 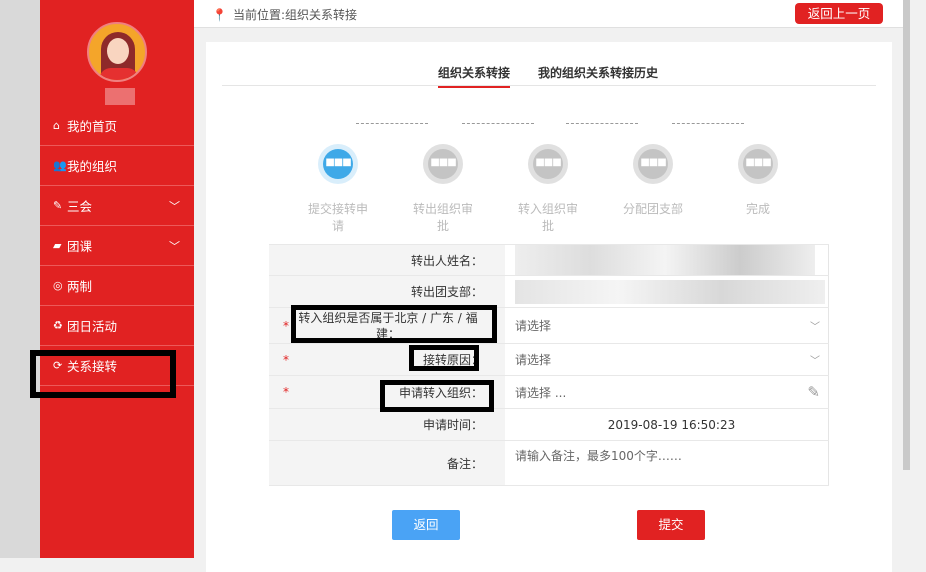 What do you see at coordinates (337, 217) in the screenshot?
I see `step-label: 提交接转申请` at bounding box center [337, 217].